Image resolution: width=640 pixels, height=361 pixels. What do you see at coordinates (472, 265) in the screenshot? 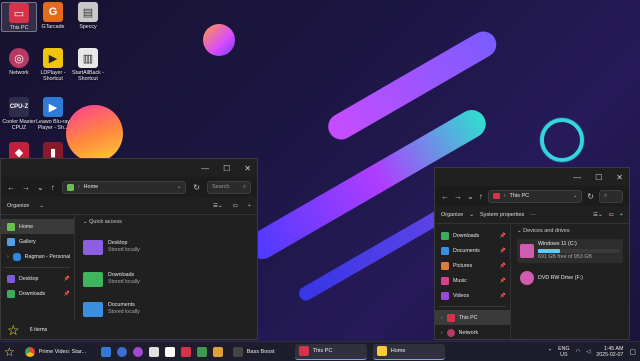
I see `sidebar-item-pictures: Pictures 📌` at bounding box center [472, 265].